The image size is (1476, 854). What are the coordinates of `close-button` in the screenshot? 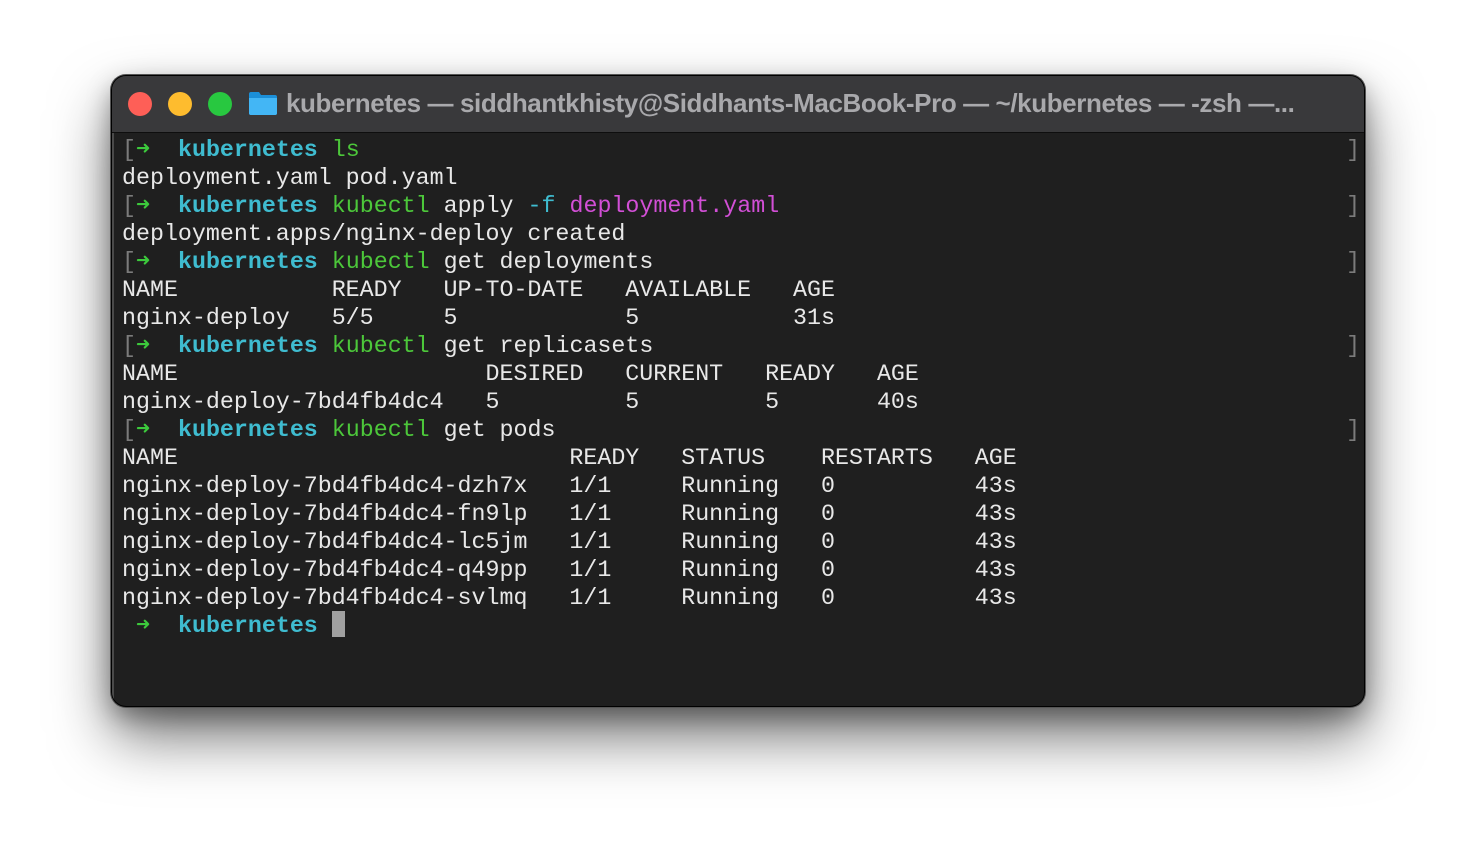 It's located at (140, 104).